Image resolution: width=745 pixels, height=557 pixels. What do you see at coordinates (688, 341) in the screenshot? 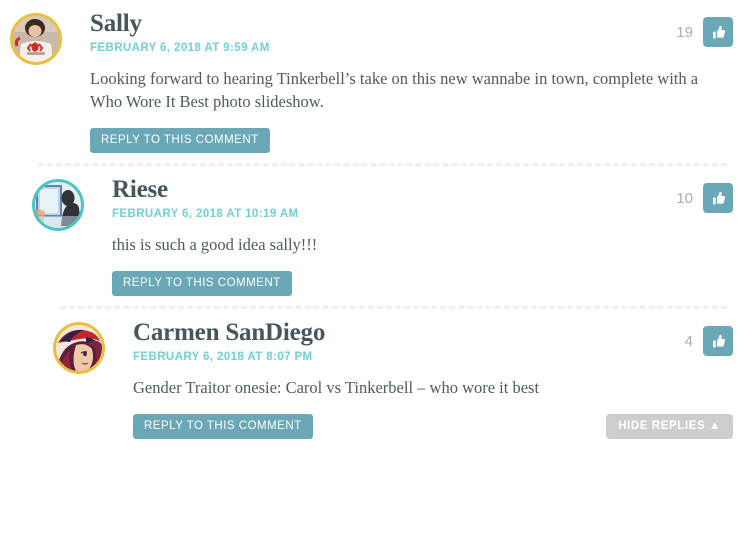
I see `vote-count: 4` at bounding box center [688, 341].